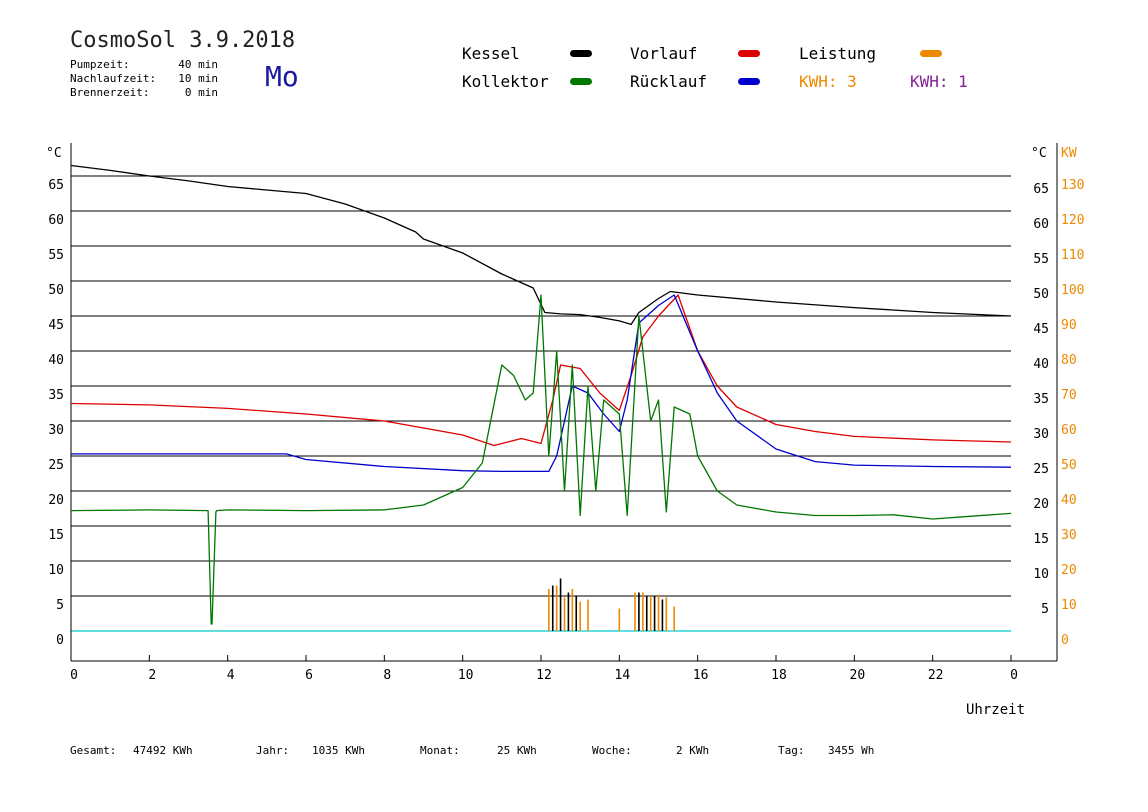 The width and height of the screenshot is (1148, 812). What do you see at coordinates (1045, 609) in the screenshot?
I see `y-tick-right-5: 5` at bounding box center [1045, 609].